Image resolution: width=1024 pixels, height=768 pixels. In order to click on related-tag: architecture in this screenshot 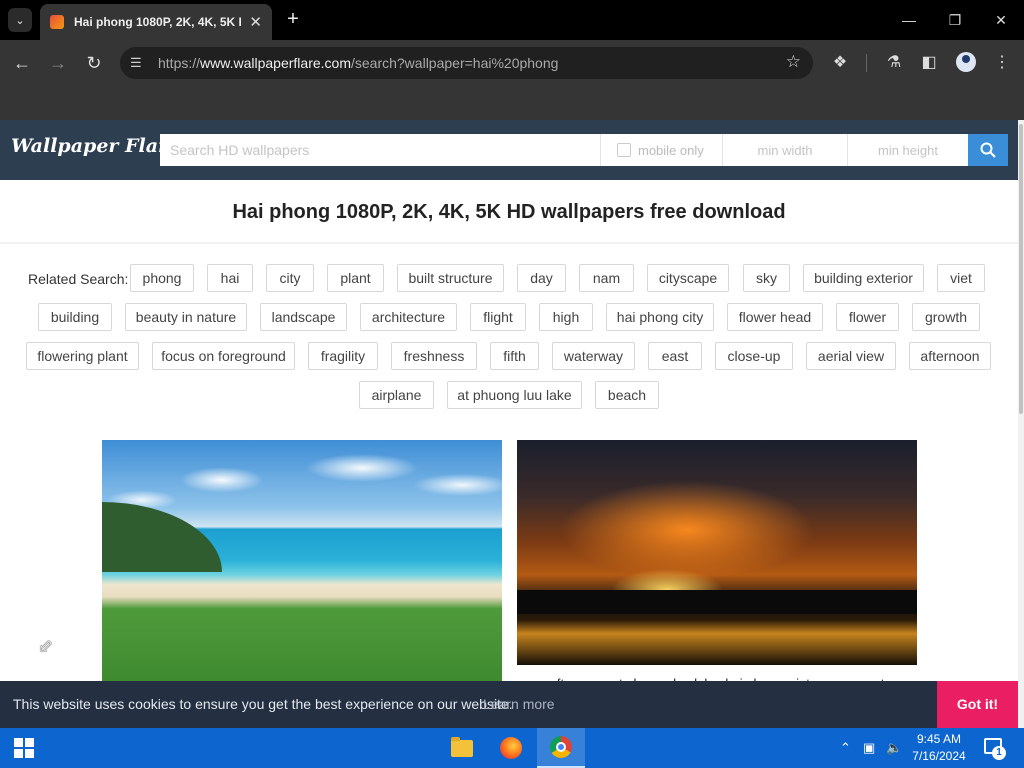, I will do `click(408, 317)`.